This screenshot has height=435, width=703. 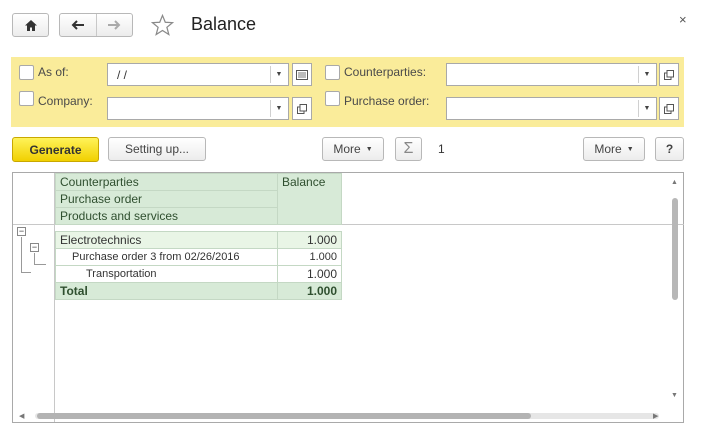 I want to click on header-balance: Balance, so click(x=309, y=199).